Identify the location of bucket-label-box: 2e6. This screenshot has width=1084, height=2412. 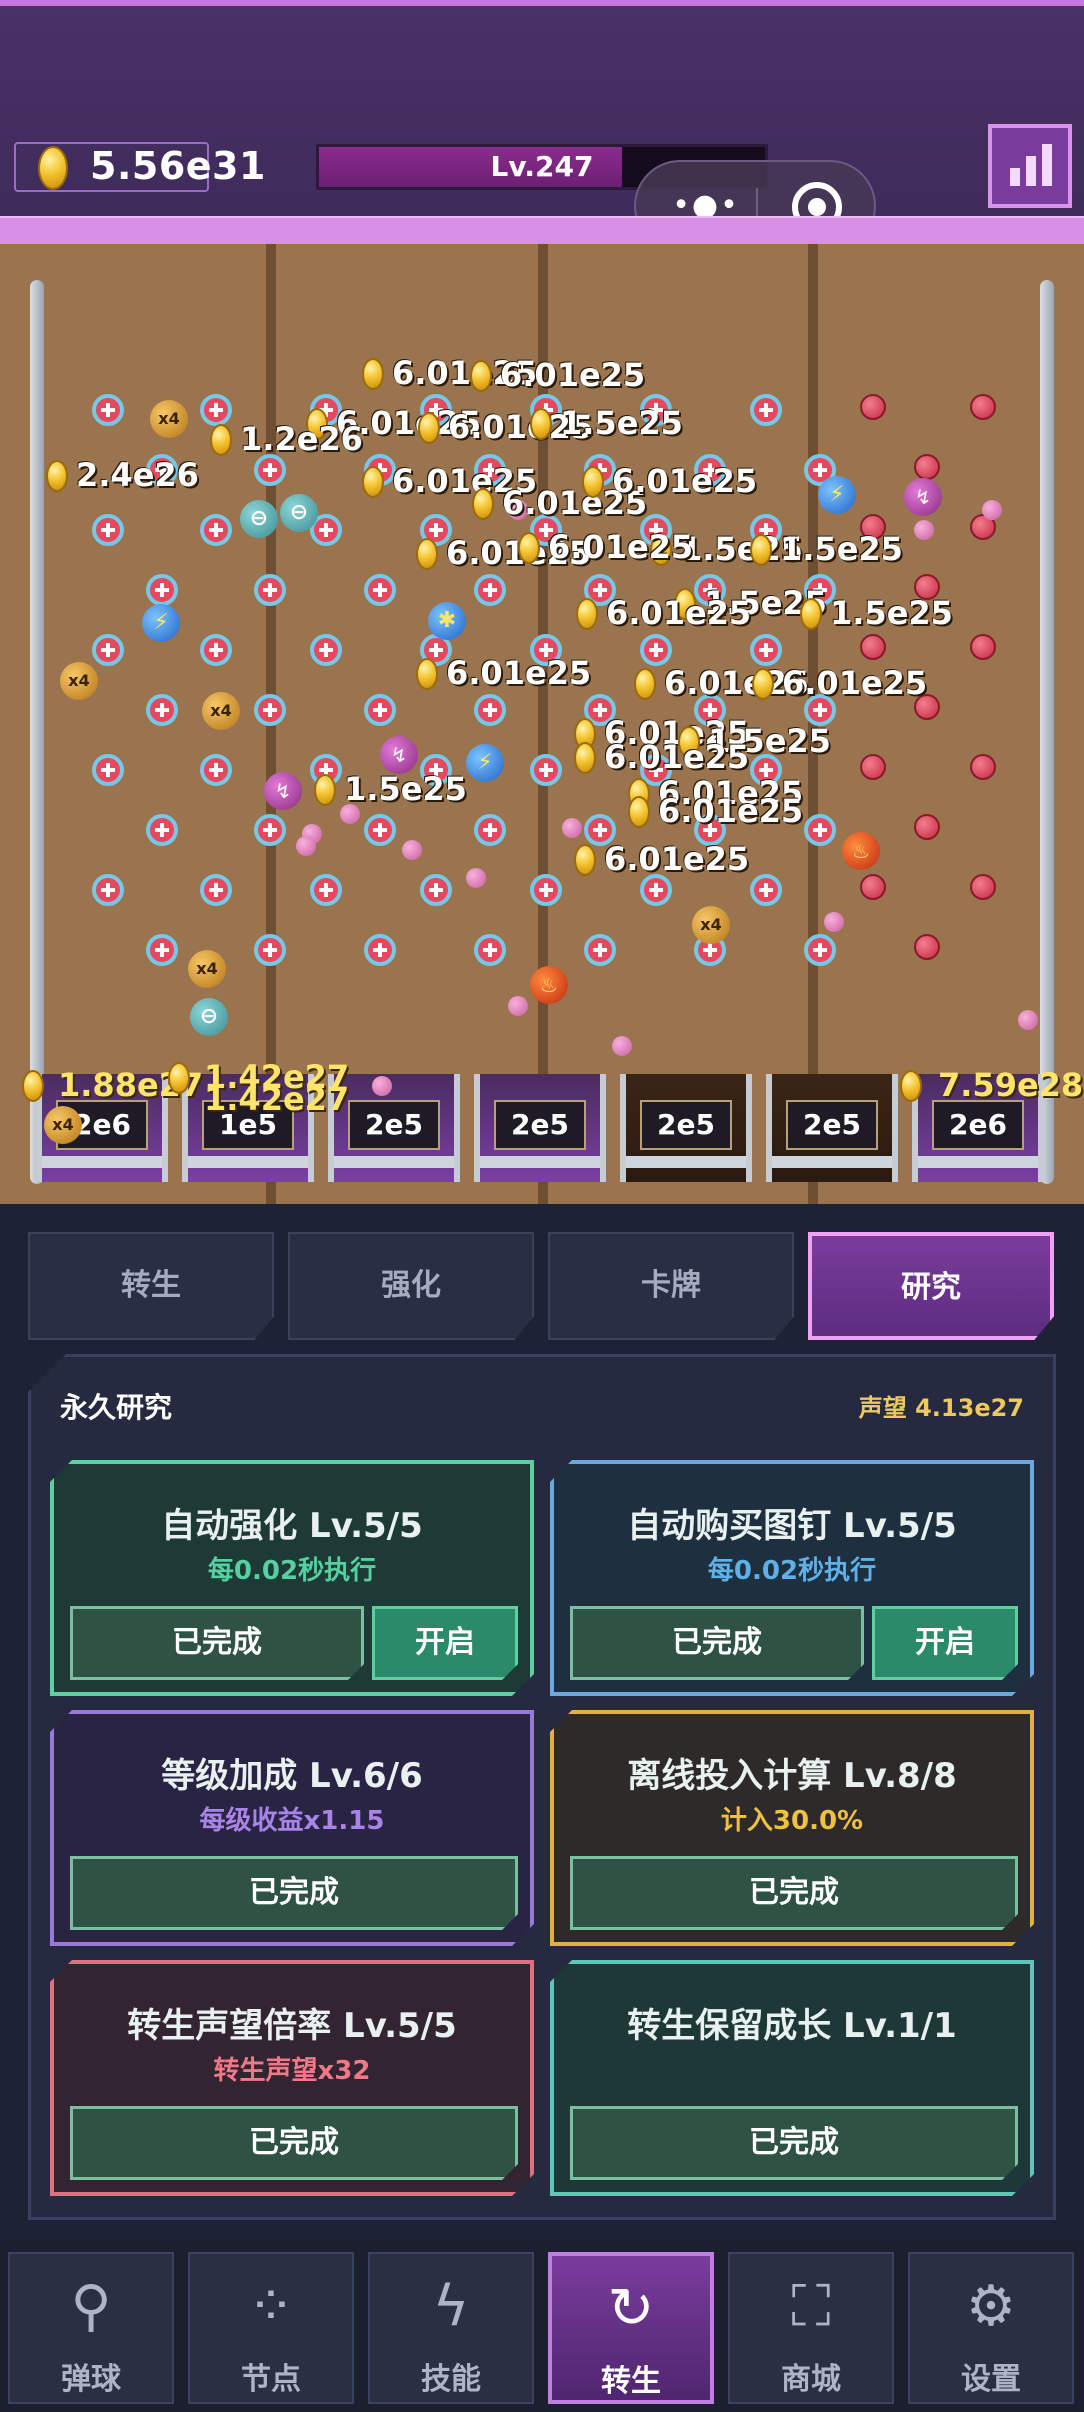
(978, 1125).